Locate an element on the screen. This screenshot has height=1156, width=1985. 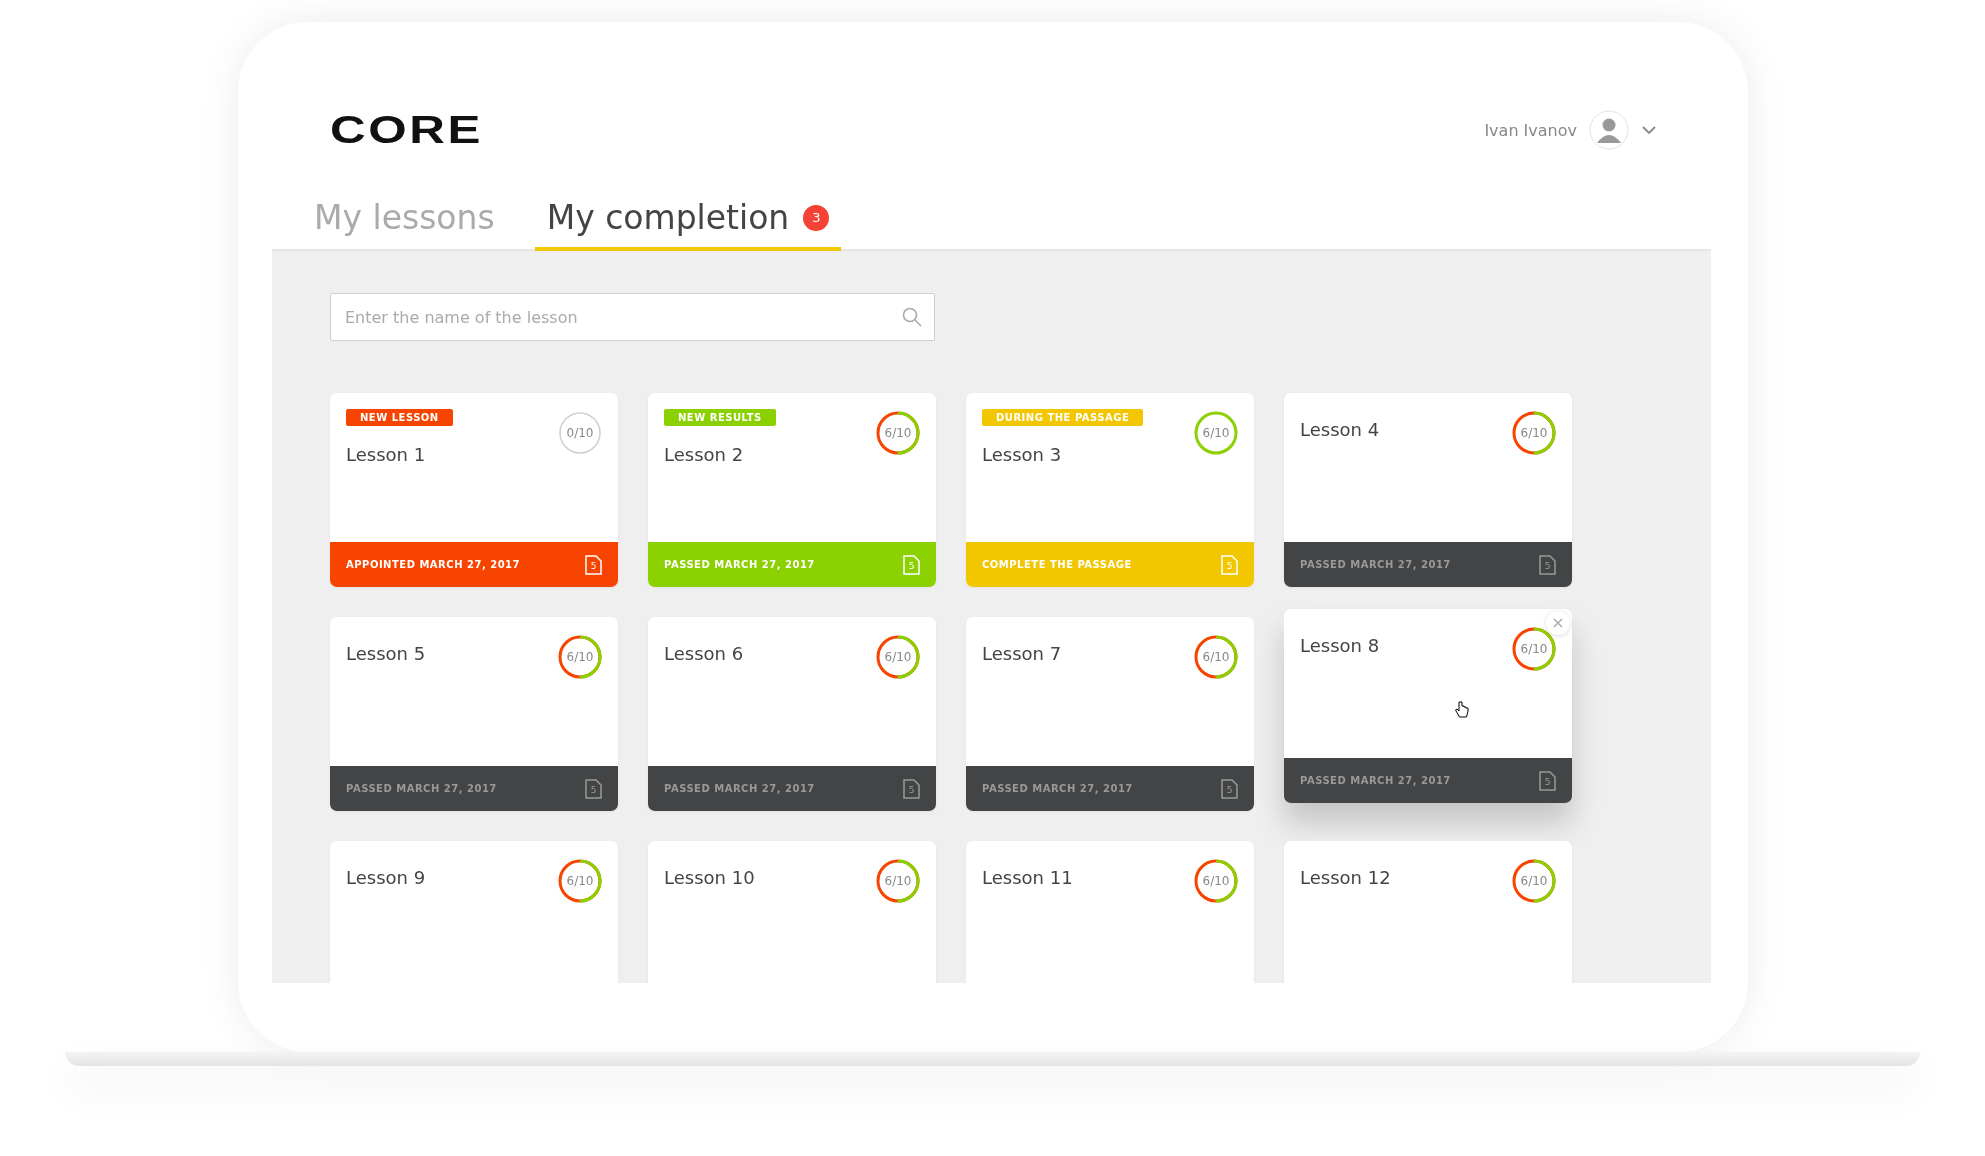
lesson-card: Lesson 9 6/10 is located at coordinates (474, 912).